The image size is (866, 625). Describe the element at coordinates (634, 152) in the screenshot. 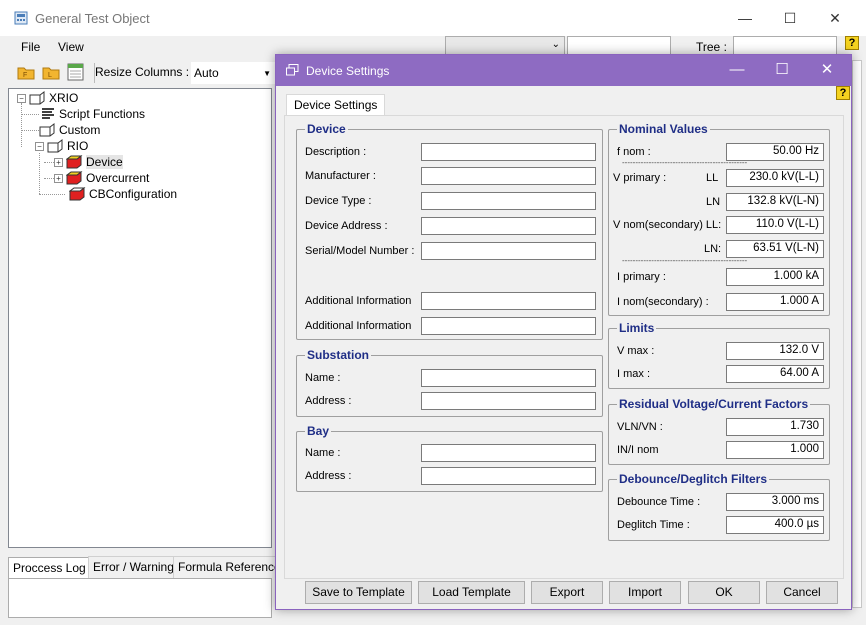

I see `f-nom-label: f nom :` at that location.